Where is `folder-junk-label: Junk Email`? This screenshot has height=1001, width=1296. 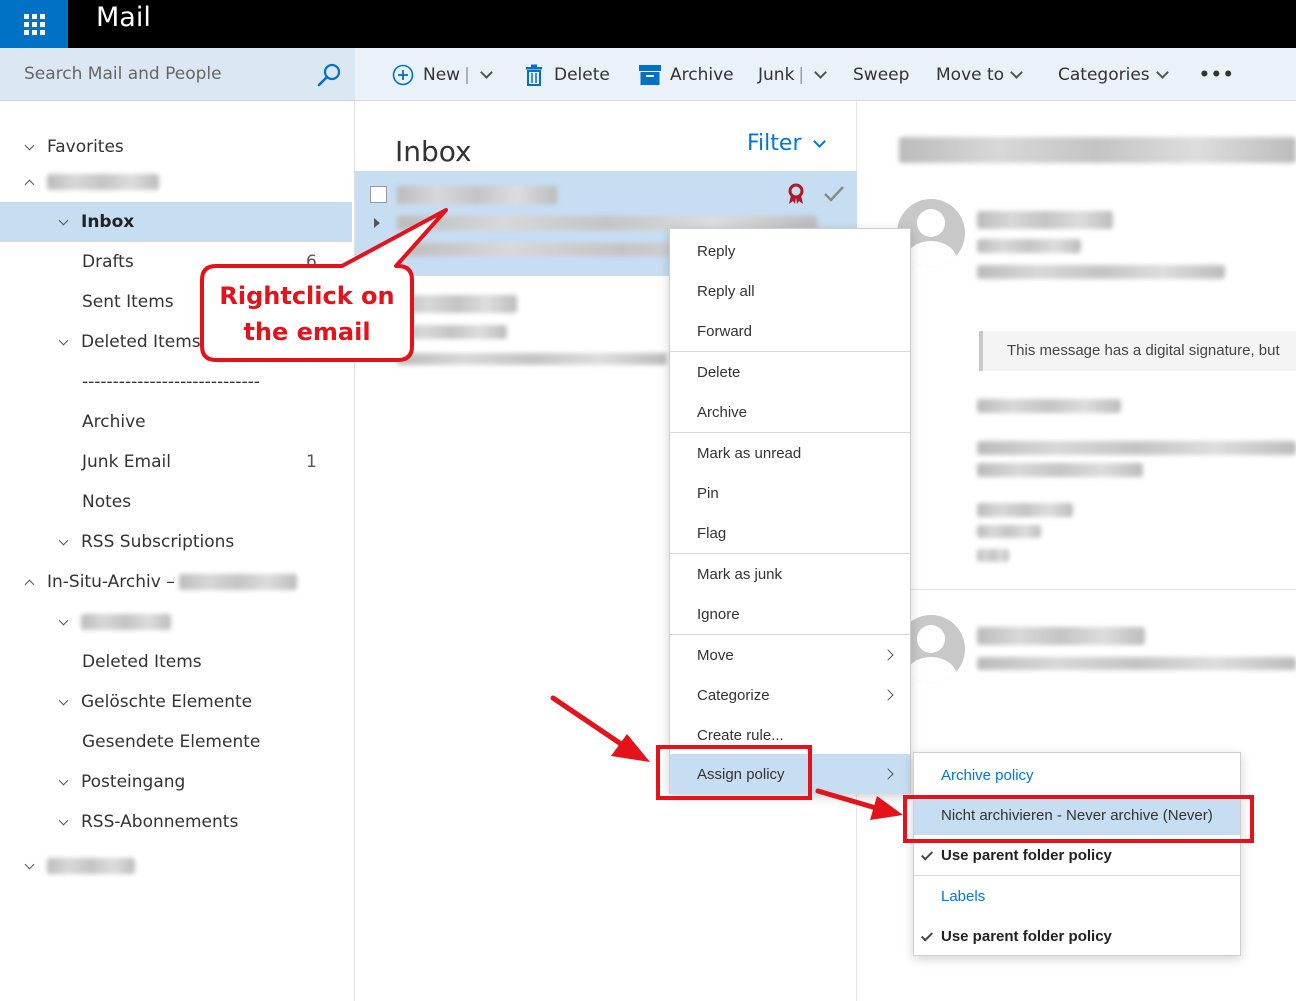
folder-junk-label: Junk Email is located at coordinates (126, 462).